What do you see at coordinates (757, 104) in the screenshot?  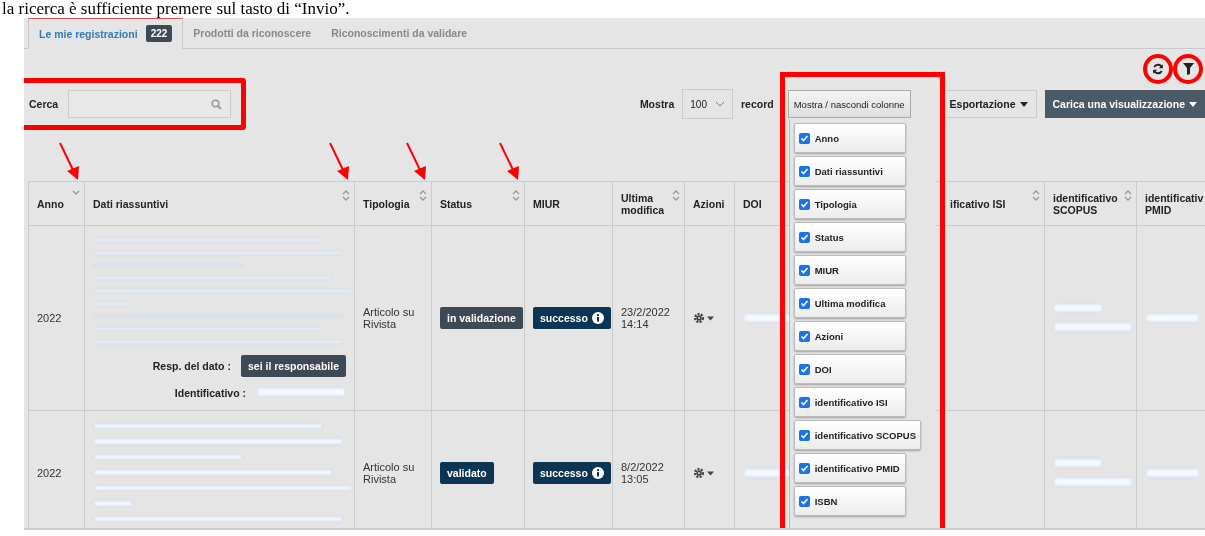 I see `page-size-suffix: record` at bounding box center [757, 104].